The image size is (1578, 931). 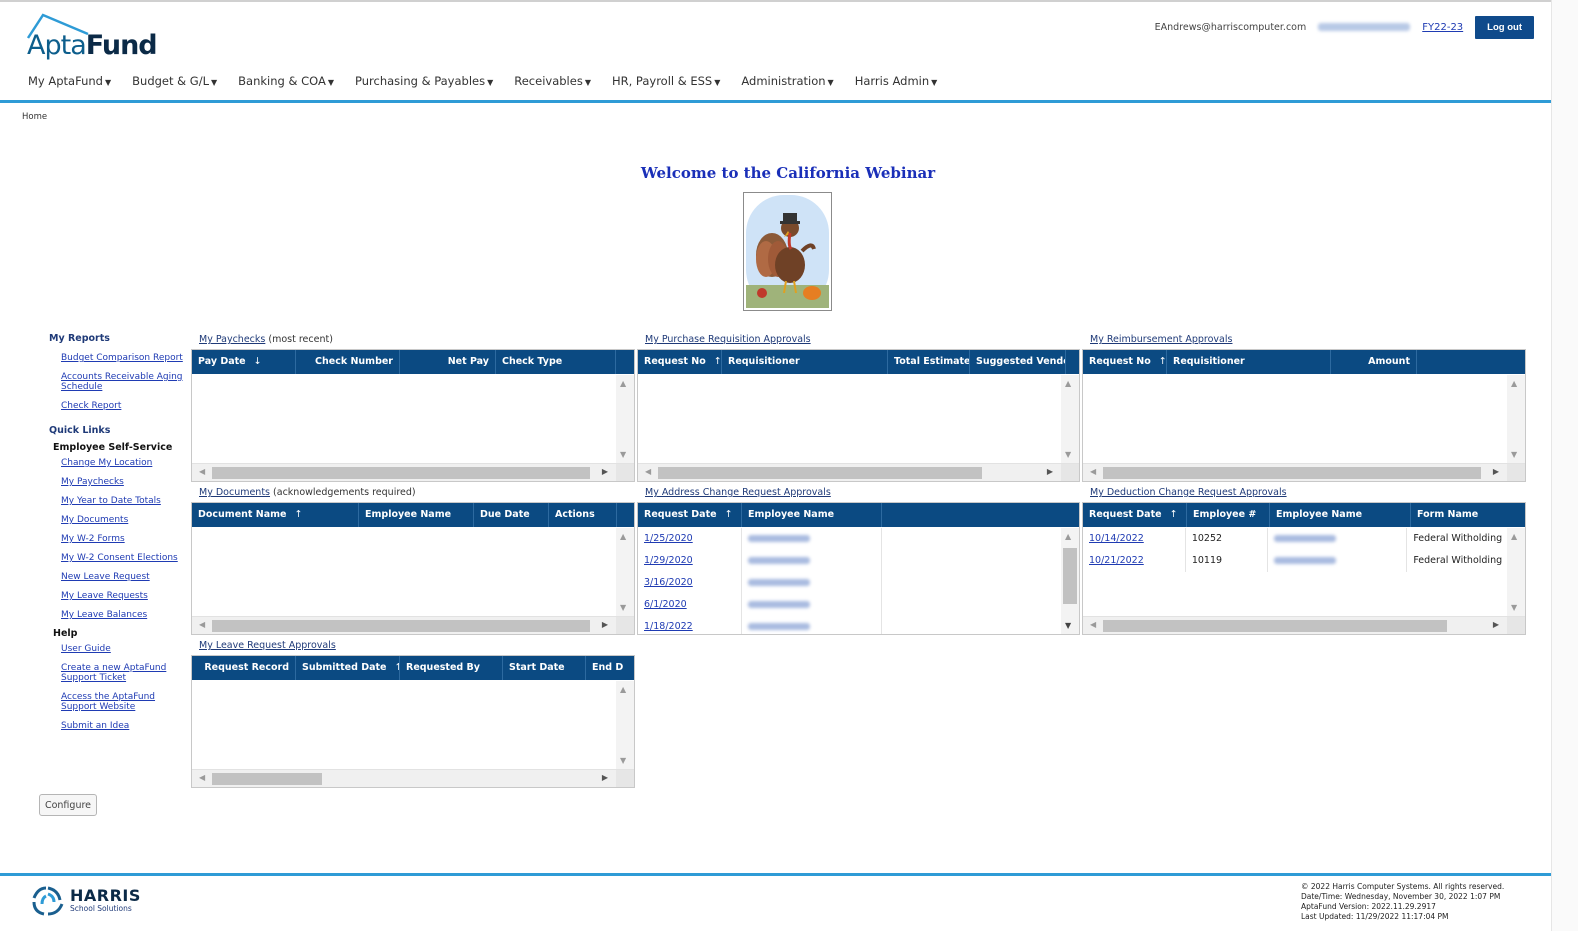 I want to click on col-net-pay: Net Pay, so click(x=448, y=362).